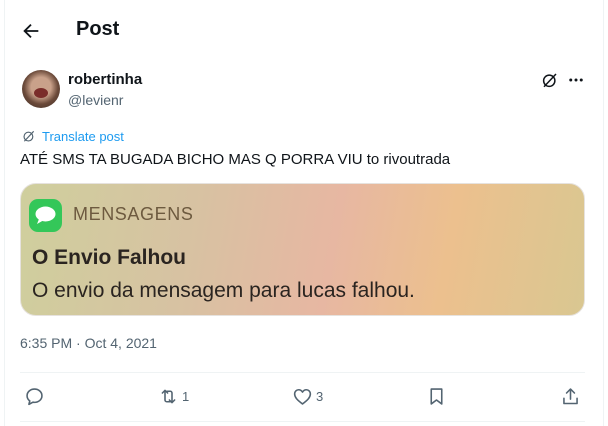 The height and width of the screenshot is (426, 608). I want to click on share-button, so click(570, 396).